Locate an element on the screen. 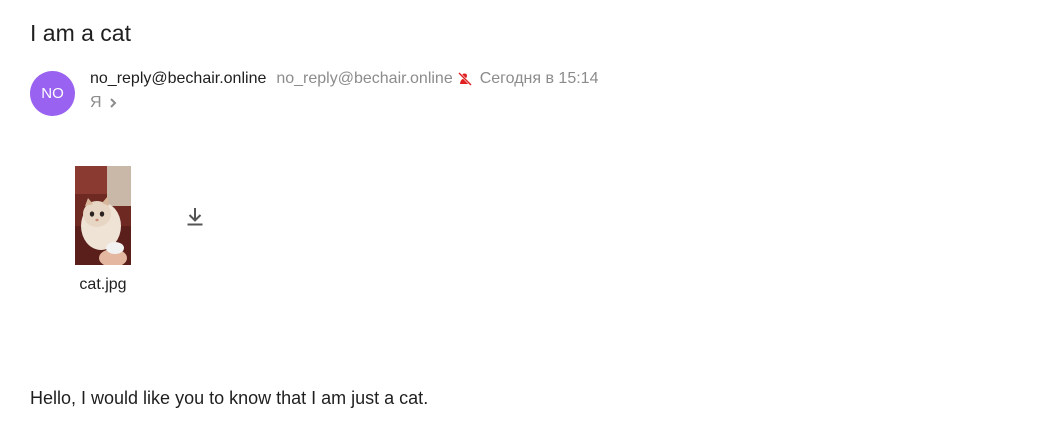 The image size is (1054, 438). recipient-toggle: Я is located at coordinates (104, 103).